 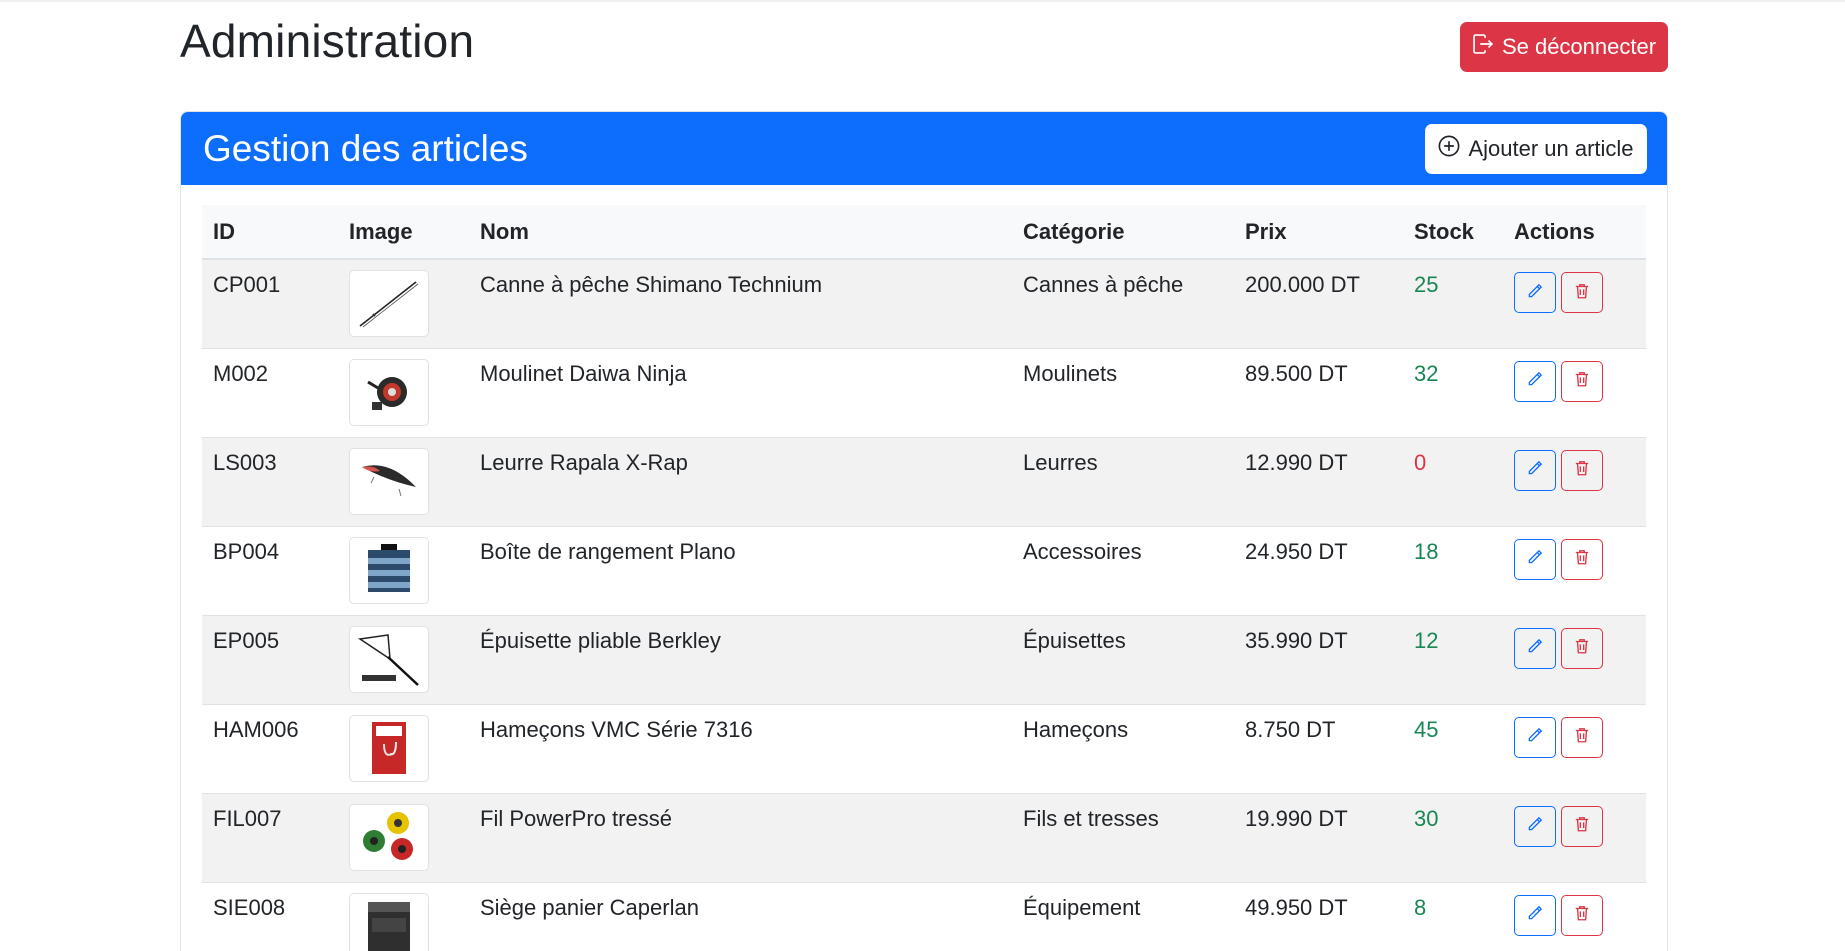 What do you see at coordinates (740, 571) in the screenshot?
I see `cell-name: Boîte de rangement Plano` at bounding box center [740, 571].